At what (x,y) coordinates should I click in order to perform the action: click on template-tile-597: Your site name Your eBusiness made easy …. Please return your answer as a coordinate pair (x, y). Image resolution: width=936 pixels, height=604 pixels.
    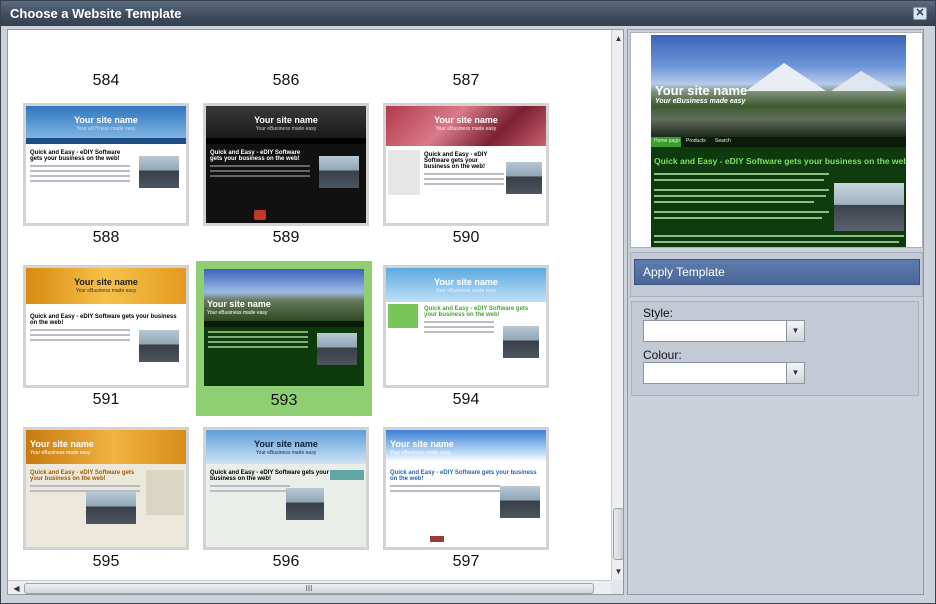
    Looking at the image, I should click on (466, 499).